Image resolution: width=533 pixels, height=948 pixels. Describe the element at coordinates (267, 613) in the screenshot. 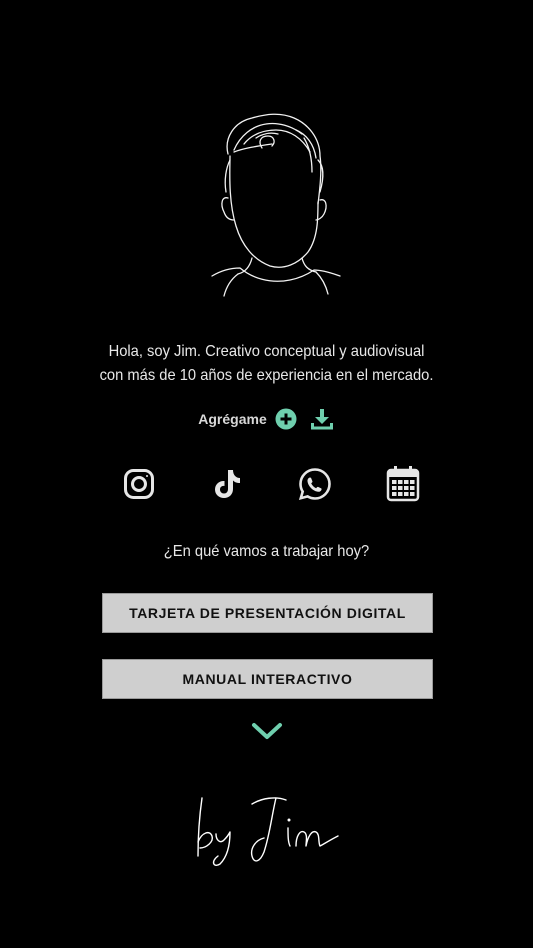

I see `digital-card-button: TARJETA DE PRESENTACIÓN DIGITAL` at that location.